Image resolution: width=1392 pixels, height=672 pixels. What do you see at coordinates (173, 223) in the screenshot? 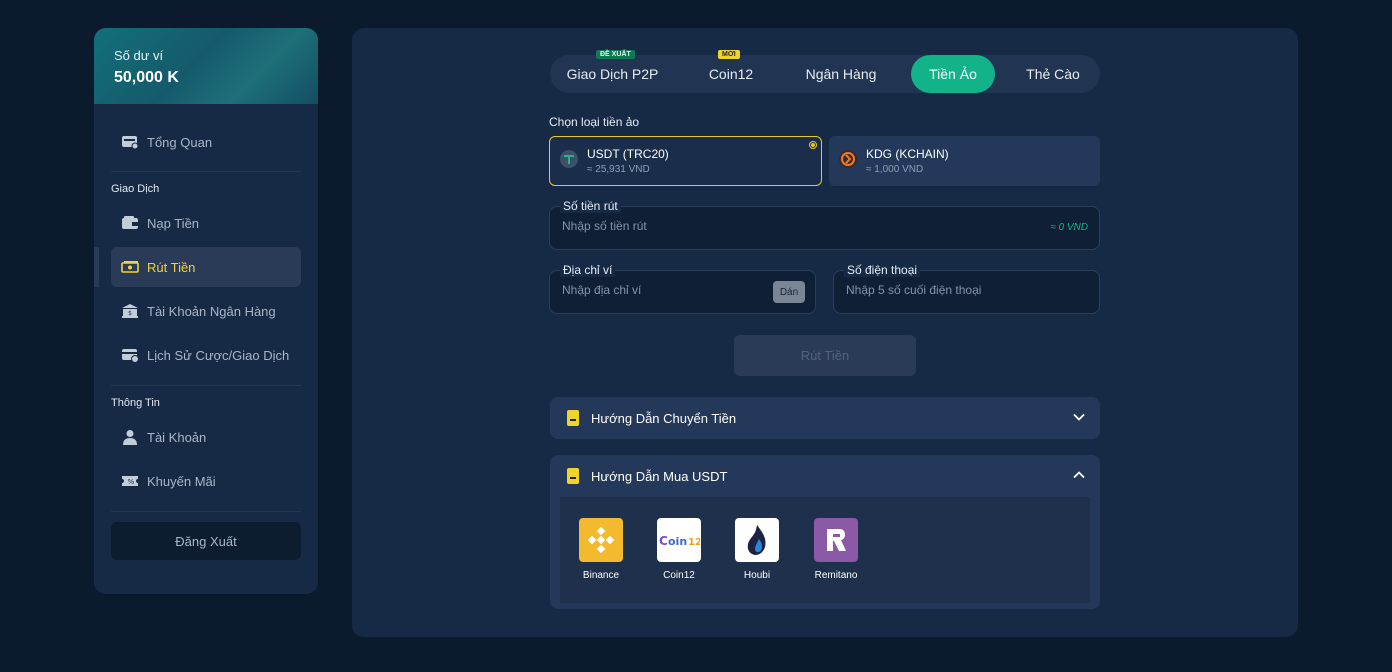
I see `sidebar-item-label: Nạp Tiền` at bounding box center [173, 223].